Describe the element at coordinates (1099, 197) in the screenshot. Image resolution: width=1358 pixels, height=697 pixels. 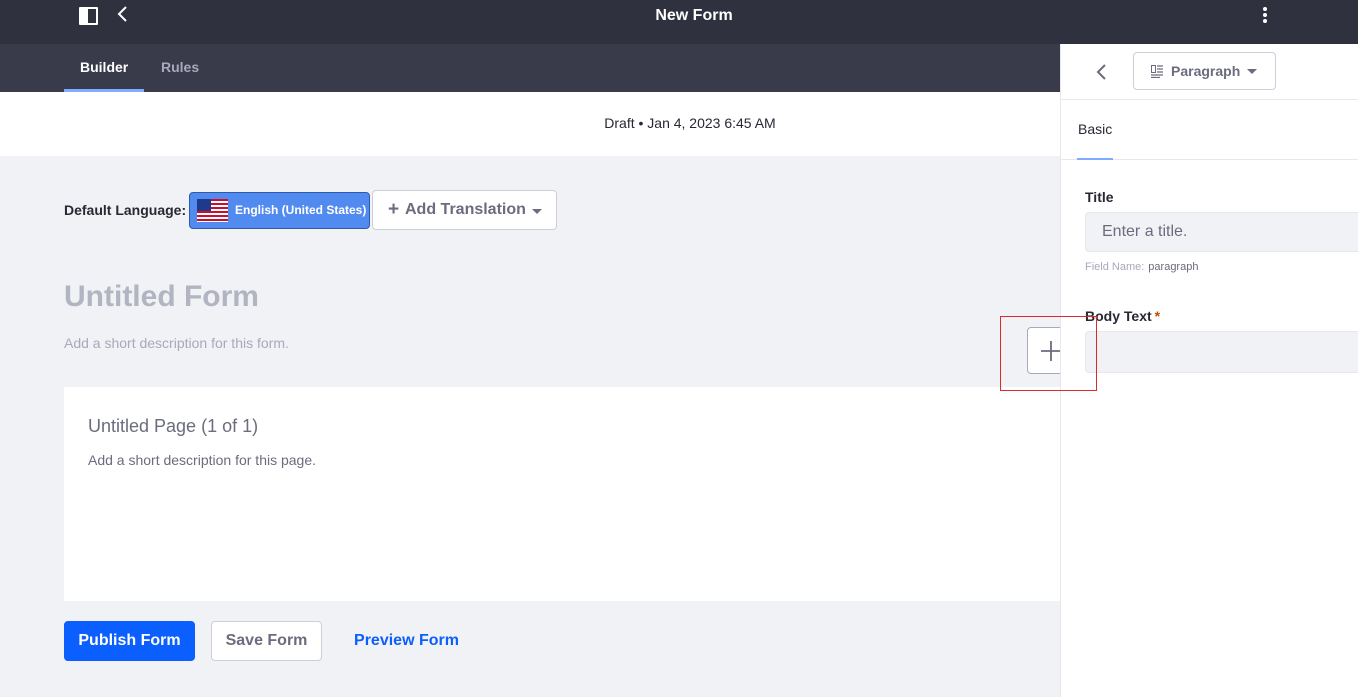
I see `title-label: Title` at that location.